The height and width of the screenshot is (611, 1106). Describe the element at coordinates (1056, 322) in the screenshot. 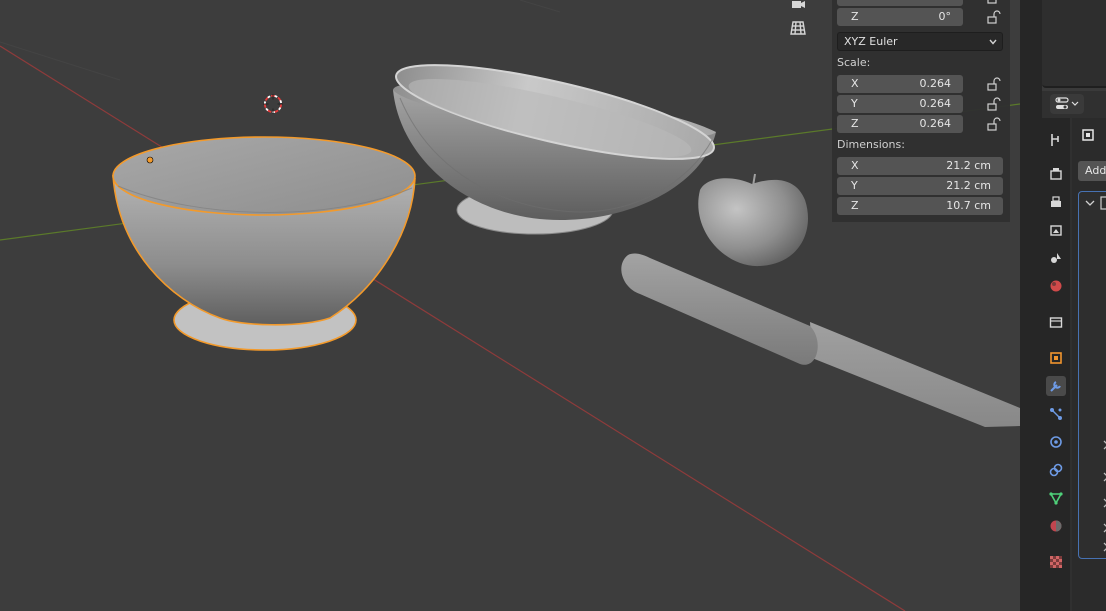

I see `collection-icon` at that location.